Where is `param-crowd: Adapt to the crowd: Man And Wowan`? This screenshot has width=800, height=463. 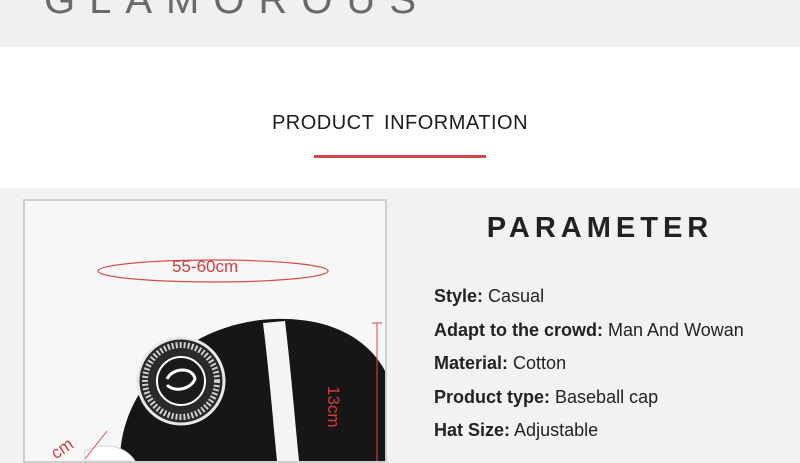 param-crowd: Adapt to the crowd: Man And Wowan is located at coordinates (589, 337).